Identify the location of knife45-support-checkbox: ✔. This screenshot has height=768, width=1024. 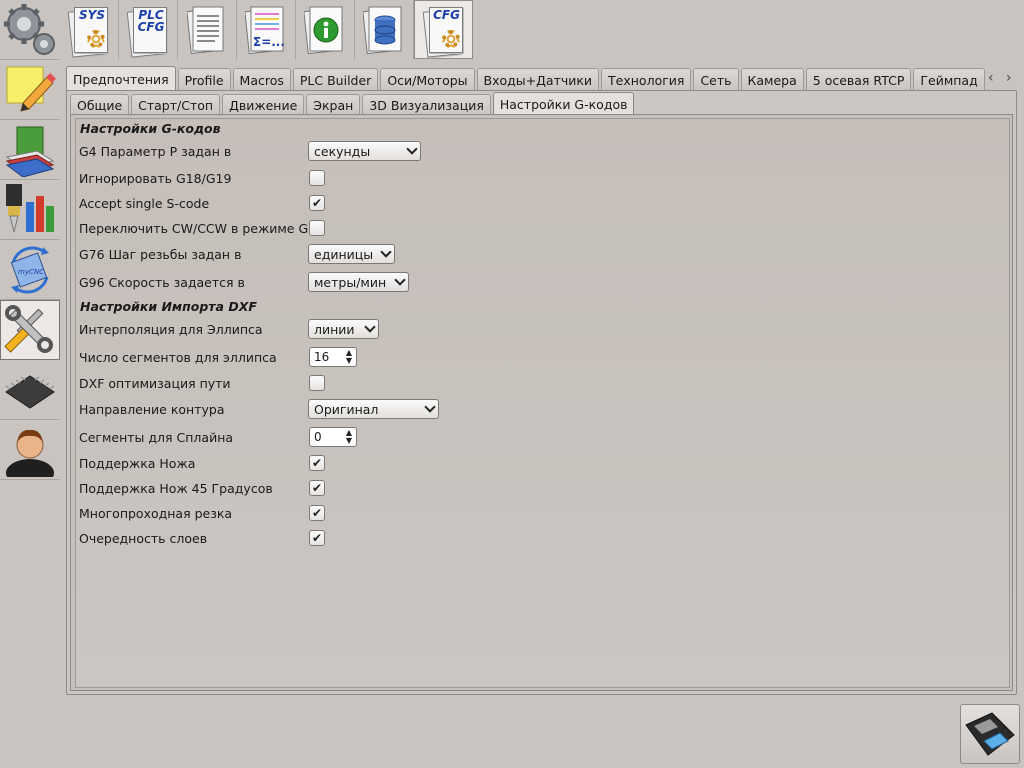
(317, 488).